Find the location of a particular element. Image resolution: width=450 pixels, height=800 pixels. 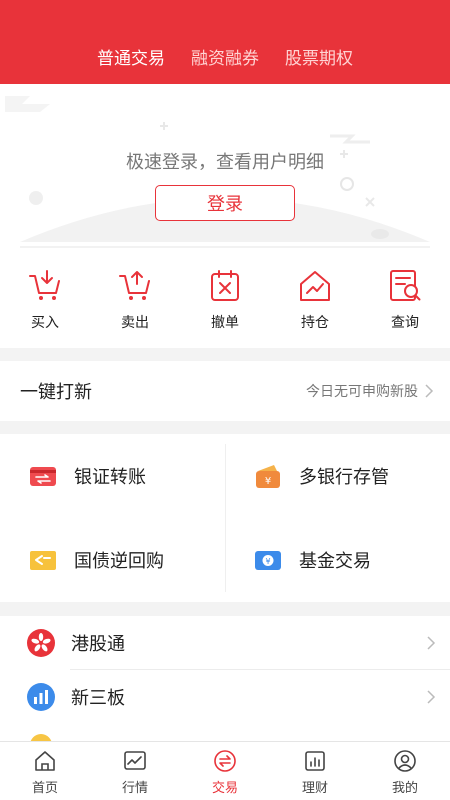

tabbar-label: 行情 is located at coordinates (134, 788).